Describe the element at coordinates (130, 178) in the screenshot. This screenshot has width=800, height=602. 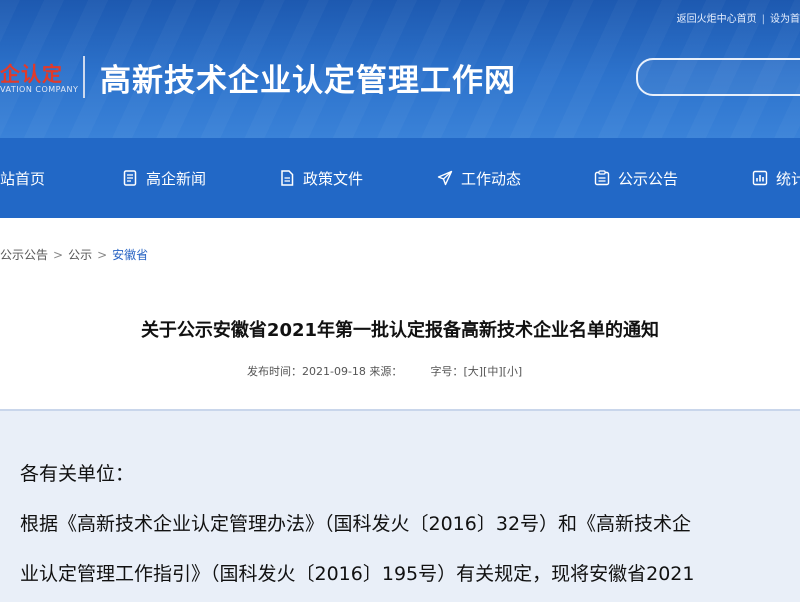
I see `news-document-icon` at that location.